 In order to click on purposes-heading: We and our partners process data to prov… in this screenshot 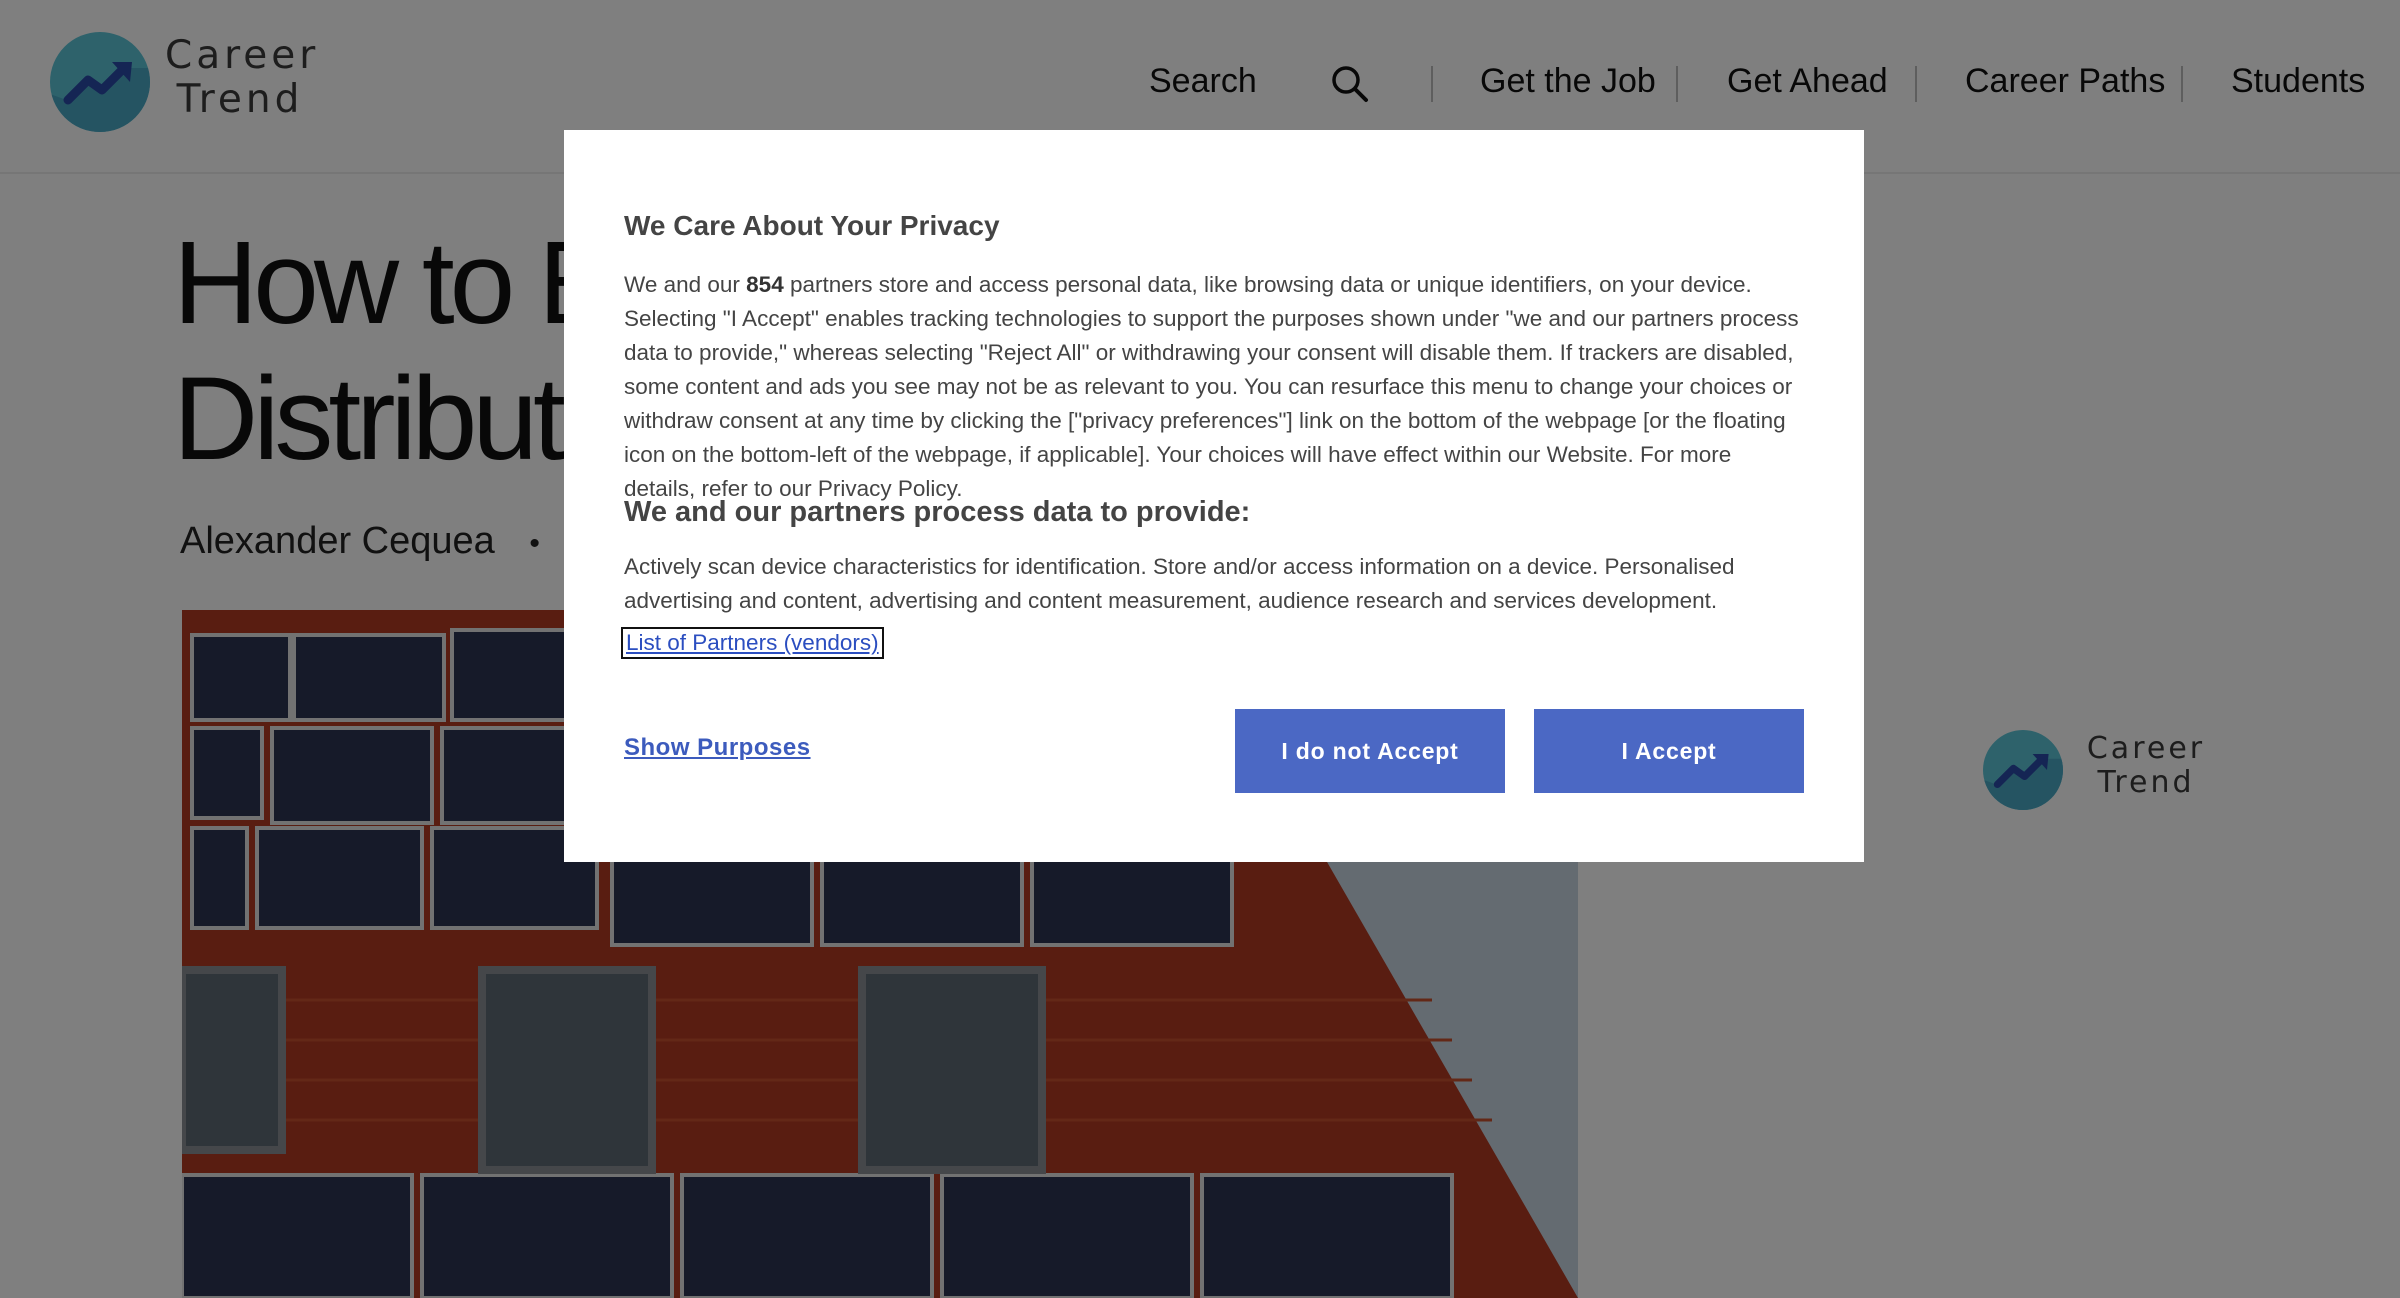, I will do `click(937, 512)`.